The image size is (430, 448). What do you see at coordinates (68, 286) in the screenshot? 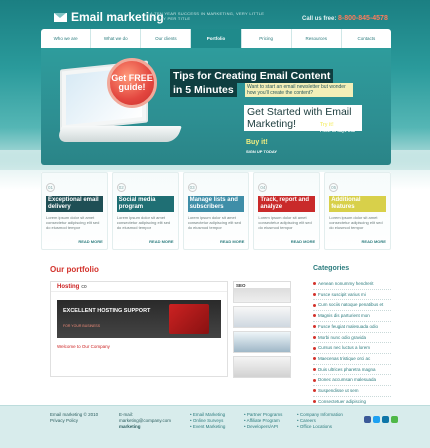
I see `portfolio-site-logo: Hosting` at bounding box center [68, 286].